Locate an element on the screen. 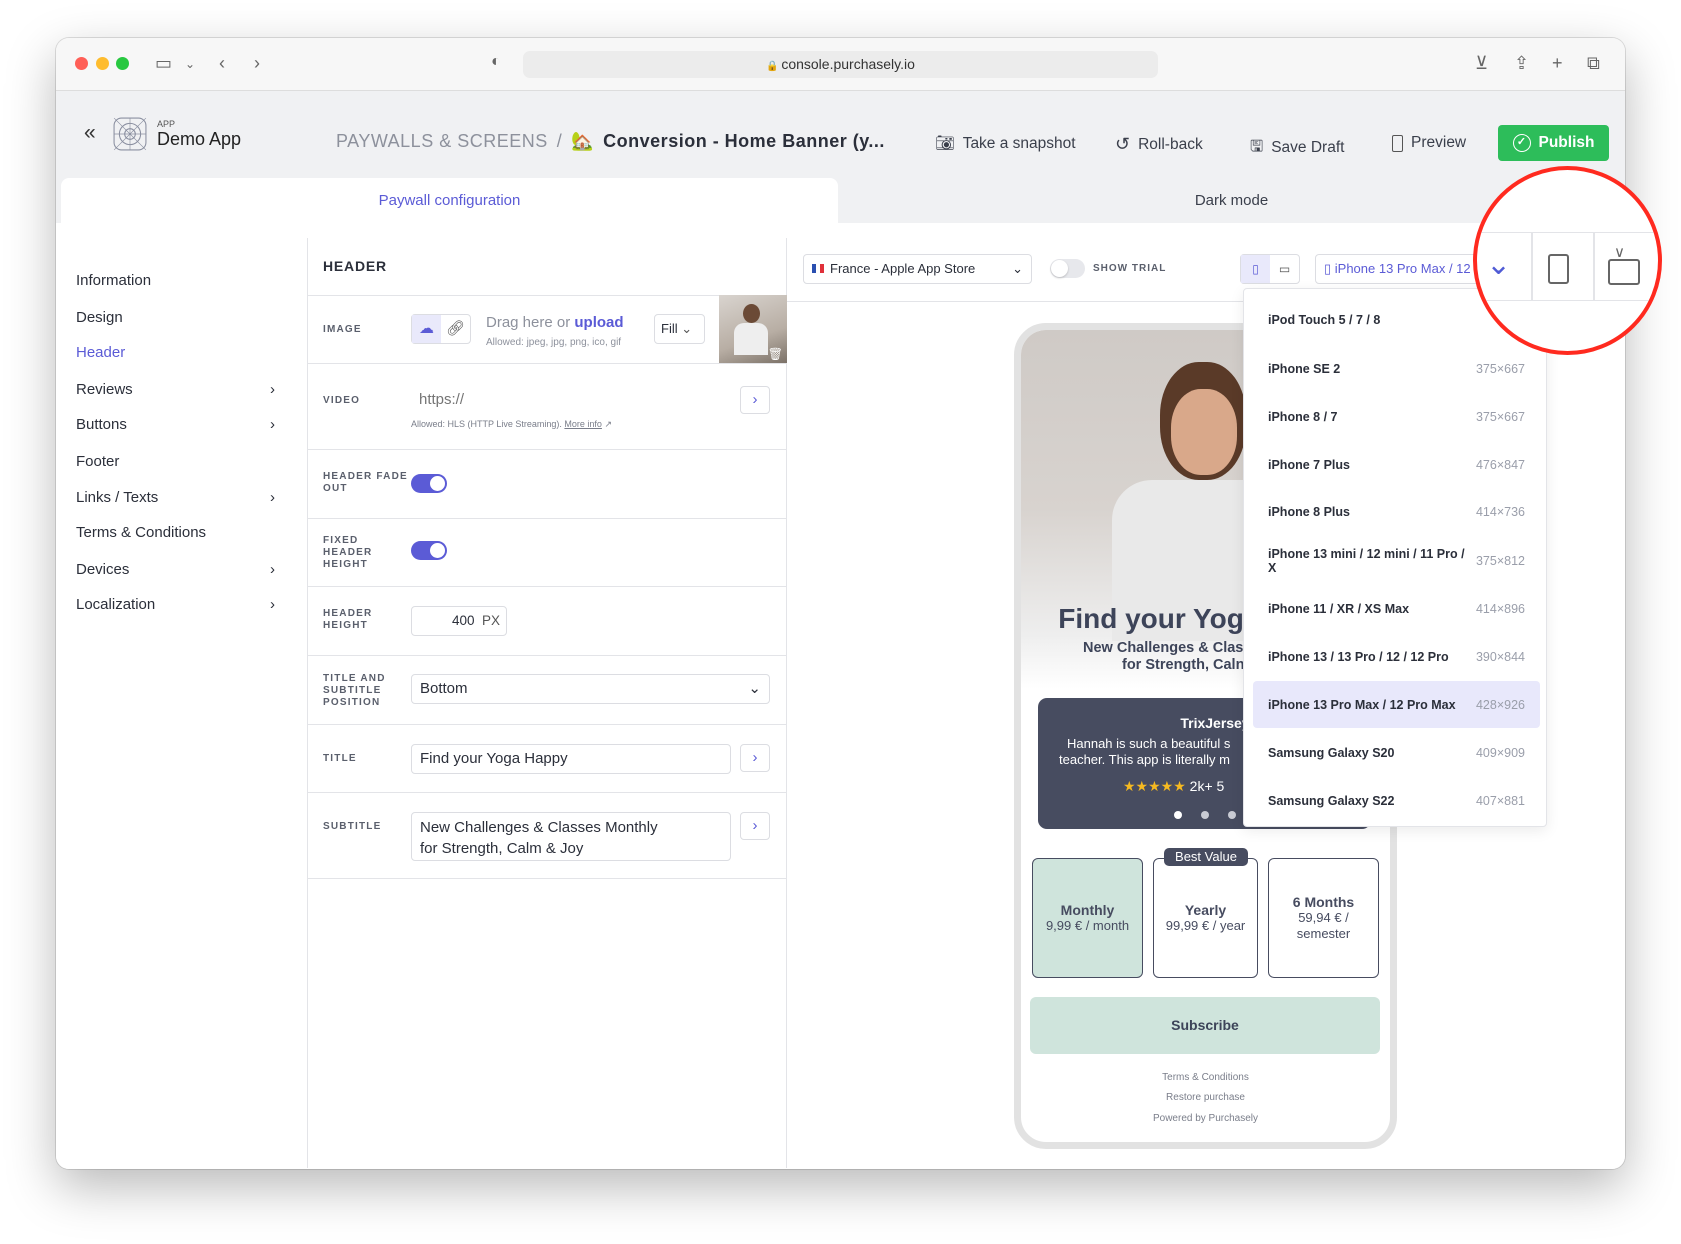 This screenshot has width=1681, height=1244. header-fade-out-toggle is located at coordinates (429, 483).